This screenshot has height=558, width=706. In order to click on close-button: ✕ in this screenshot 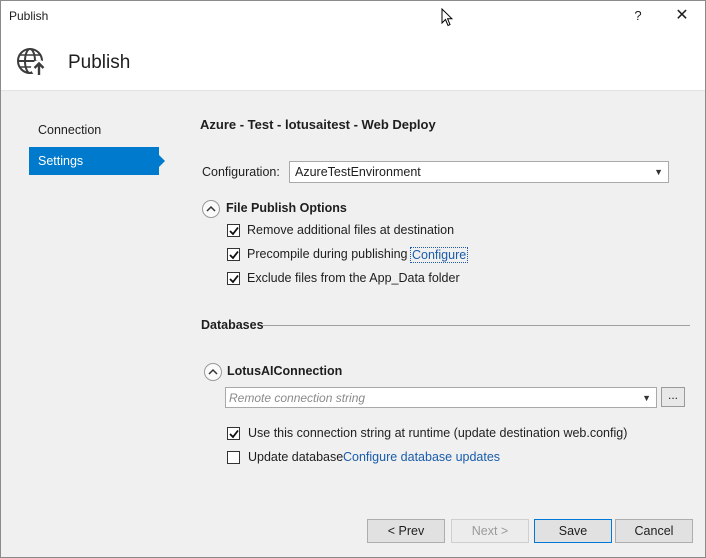, I will do `click(682, 16)`.